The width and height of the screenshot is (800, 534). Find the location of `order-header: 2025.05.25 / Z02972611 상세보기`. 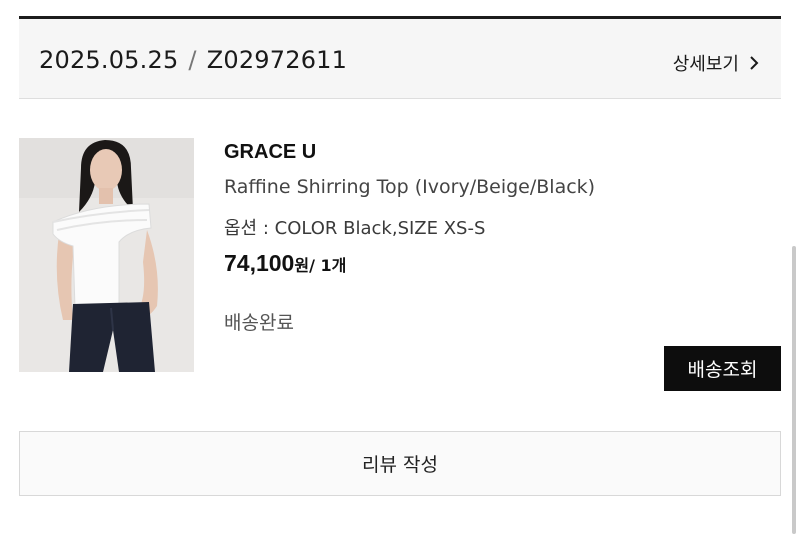

order-header: 2025.05.25 / Z02972611 상세보기 is located at coordinates (400, 59).